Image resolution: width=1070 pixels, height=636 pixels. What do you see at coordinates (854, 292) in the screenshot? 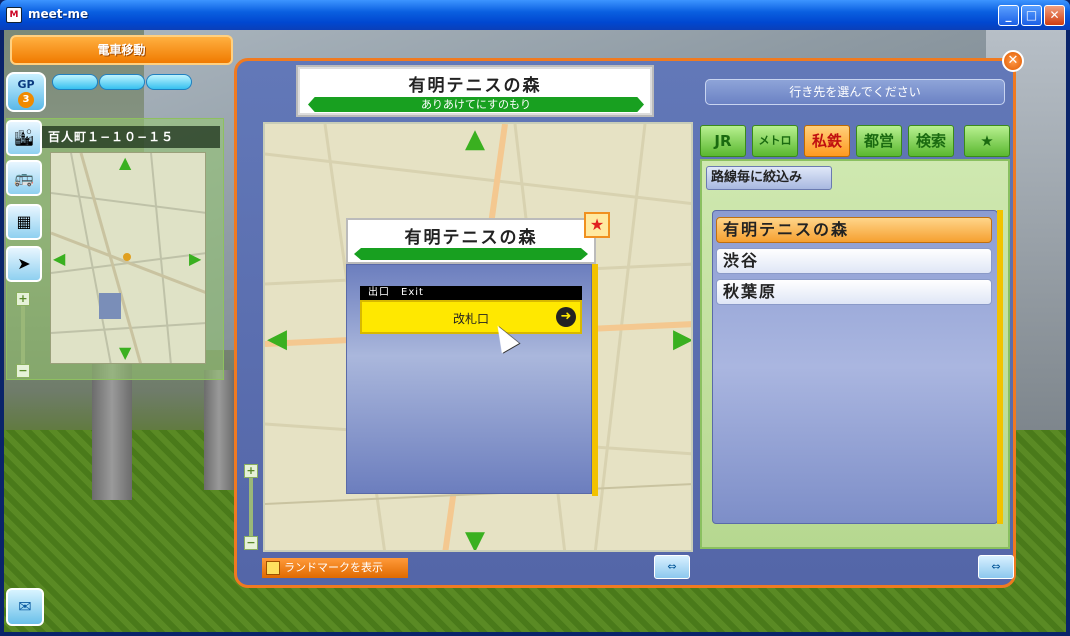
I see `destination-item: 秋葉原` at bounding box center [854, 292].